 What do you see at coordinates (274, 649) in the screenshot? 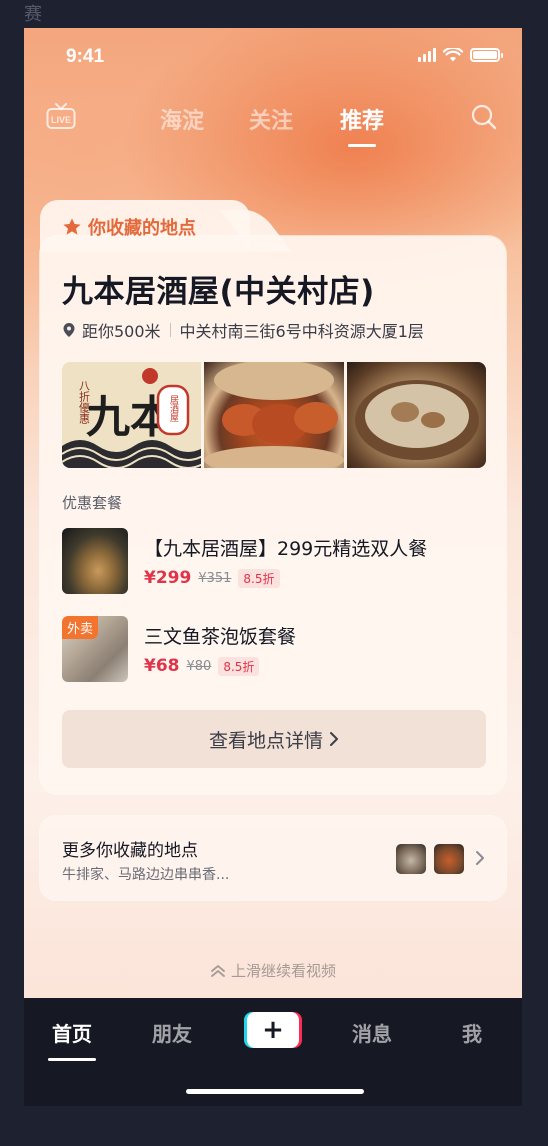
I see `deal-item: 外卖 三文鱼茶泡饭套餐 ¥68 ¥80 8.5折` at bounding box center [274, 649].